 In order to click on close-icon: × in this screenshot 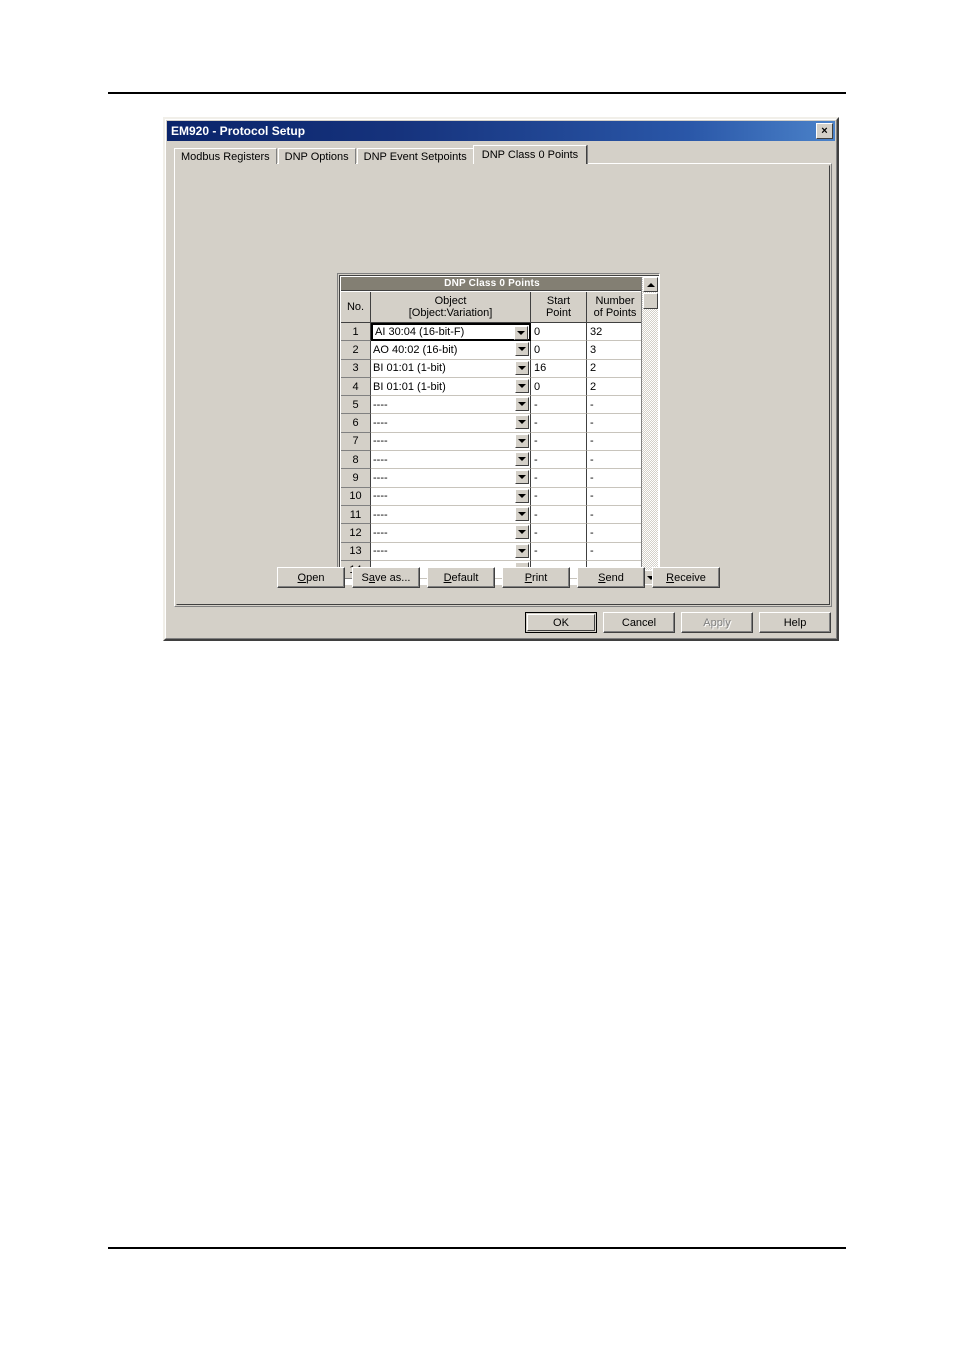, I will do `click(824, 131)`.